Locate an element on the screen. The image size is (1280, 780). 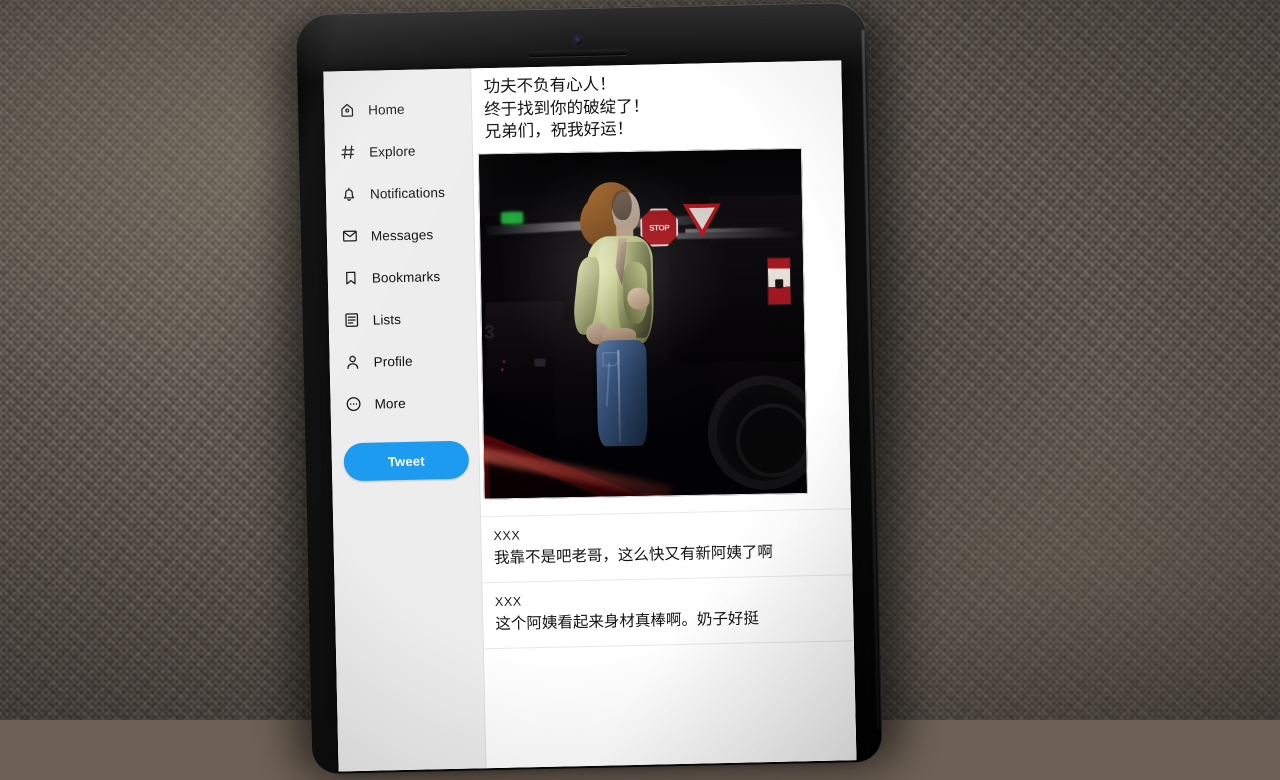
reply-text: 这个阿姨看起来身材真棒啊。奶子好挺 is located at coordinates (627, 621).